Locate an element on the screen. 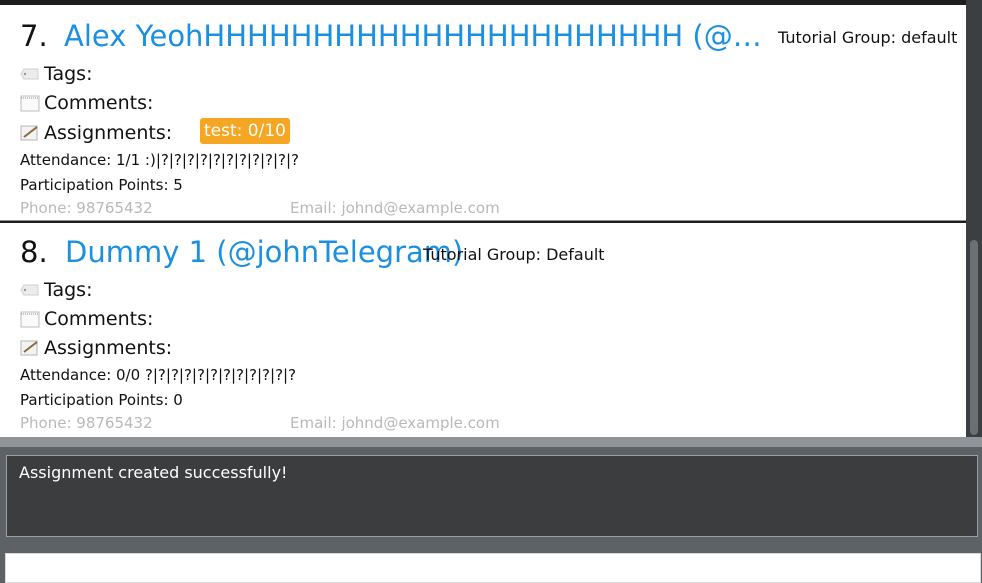 Image resolution: width=982 pixels, height=583 pixels. pane-divider is located at coordinates (491, 442).